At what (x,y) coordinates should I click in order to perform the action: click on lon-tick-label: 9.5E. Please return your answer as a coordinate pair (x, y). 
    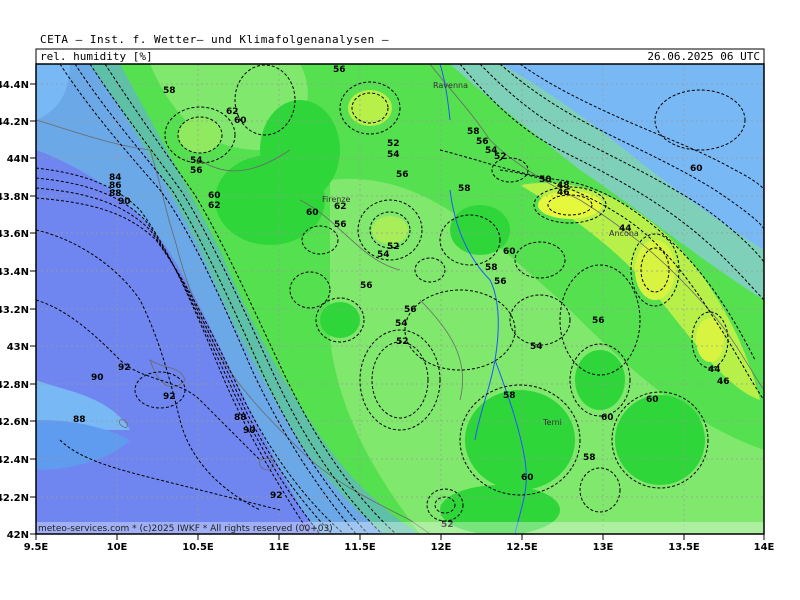
    Looking at the image, I should click on (36, 547).